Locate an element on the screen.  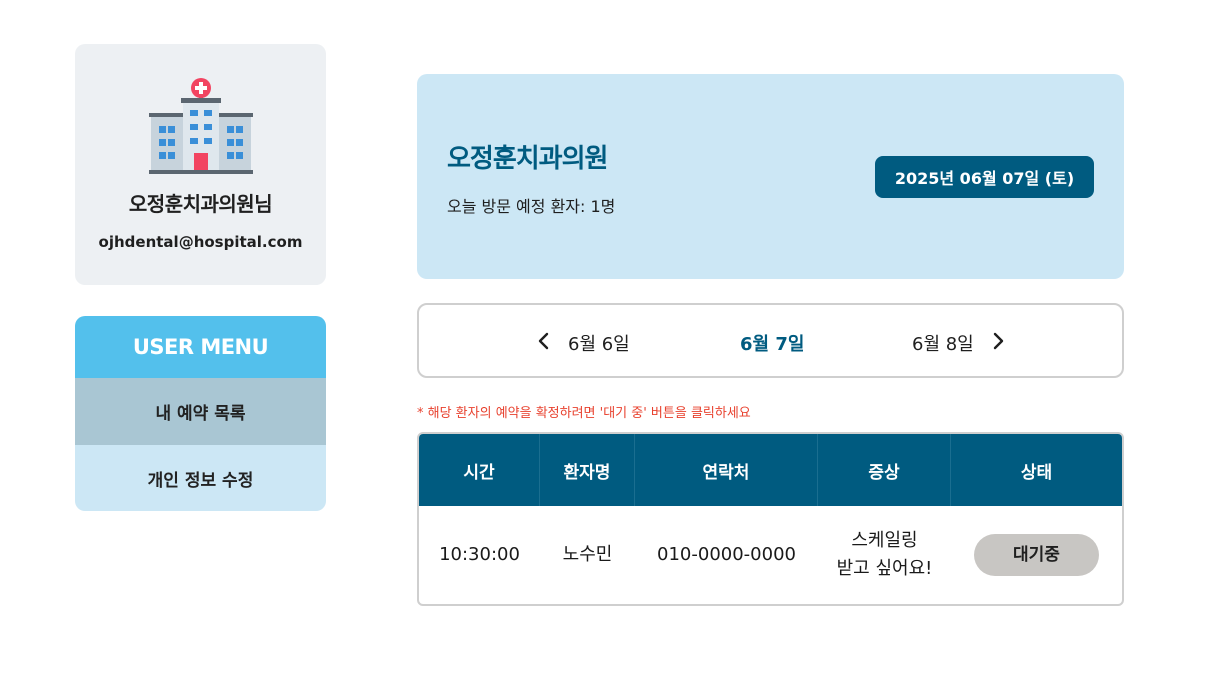
header-symptom: 증상 is located at coordinates (884, 470).